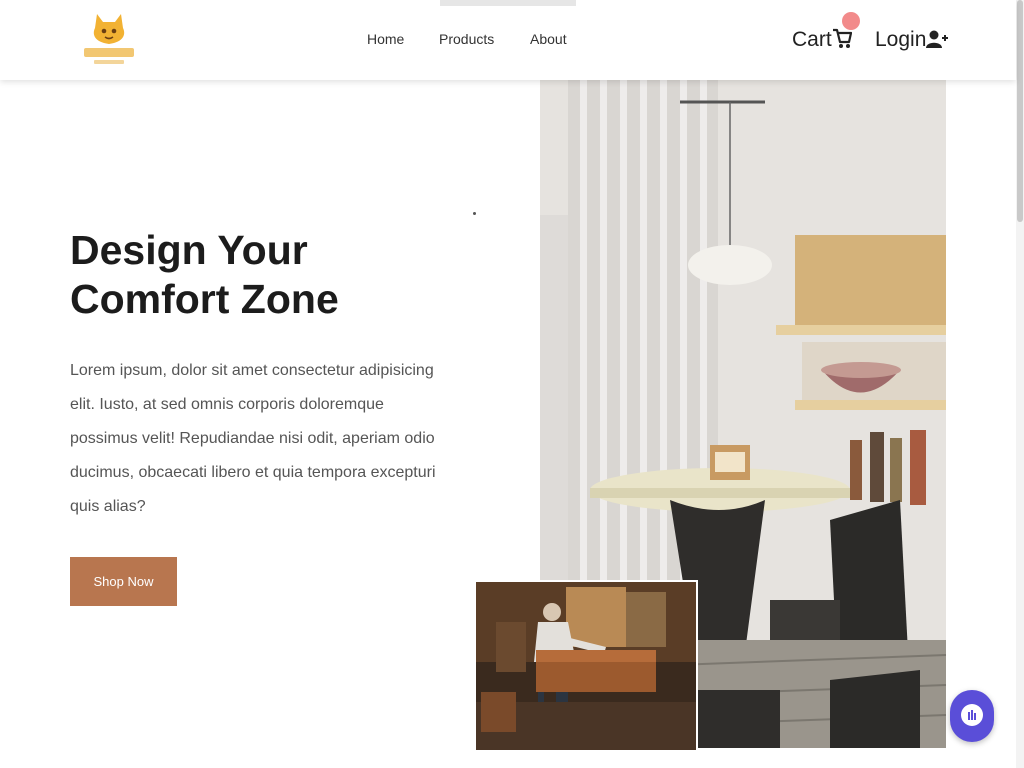 The height and width of the screenshot is (768, 1024). I want to click on logo-icon, so click(109, 39).